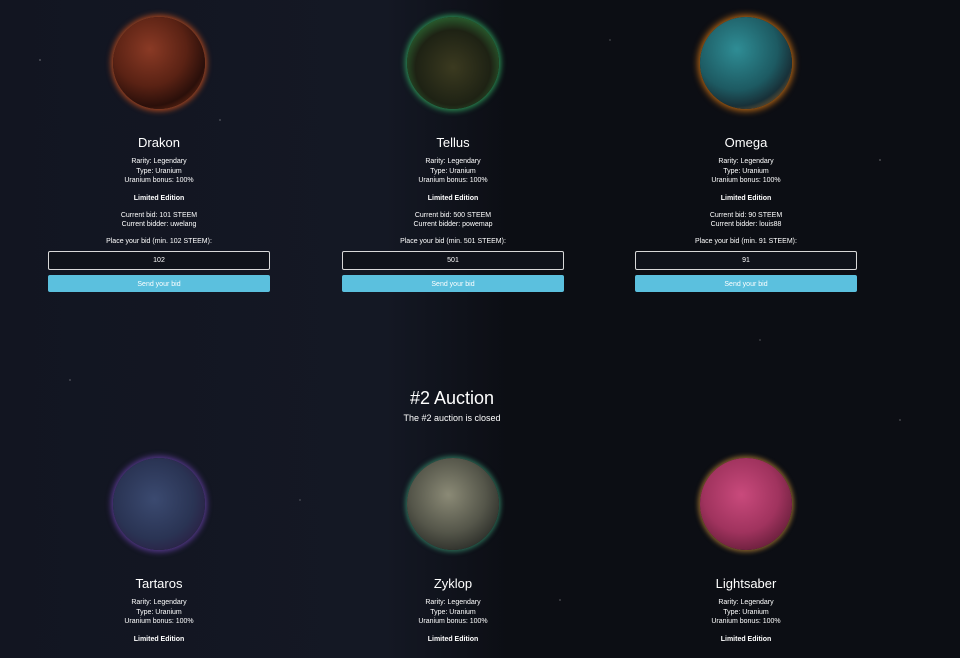 This screenshot has width=960, height=658. I want to click on current-bid: Current bid: 500 STEEM, so click(453, 215).